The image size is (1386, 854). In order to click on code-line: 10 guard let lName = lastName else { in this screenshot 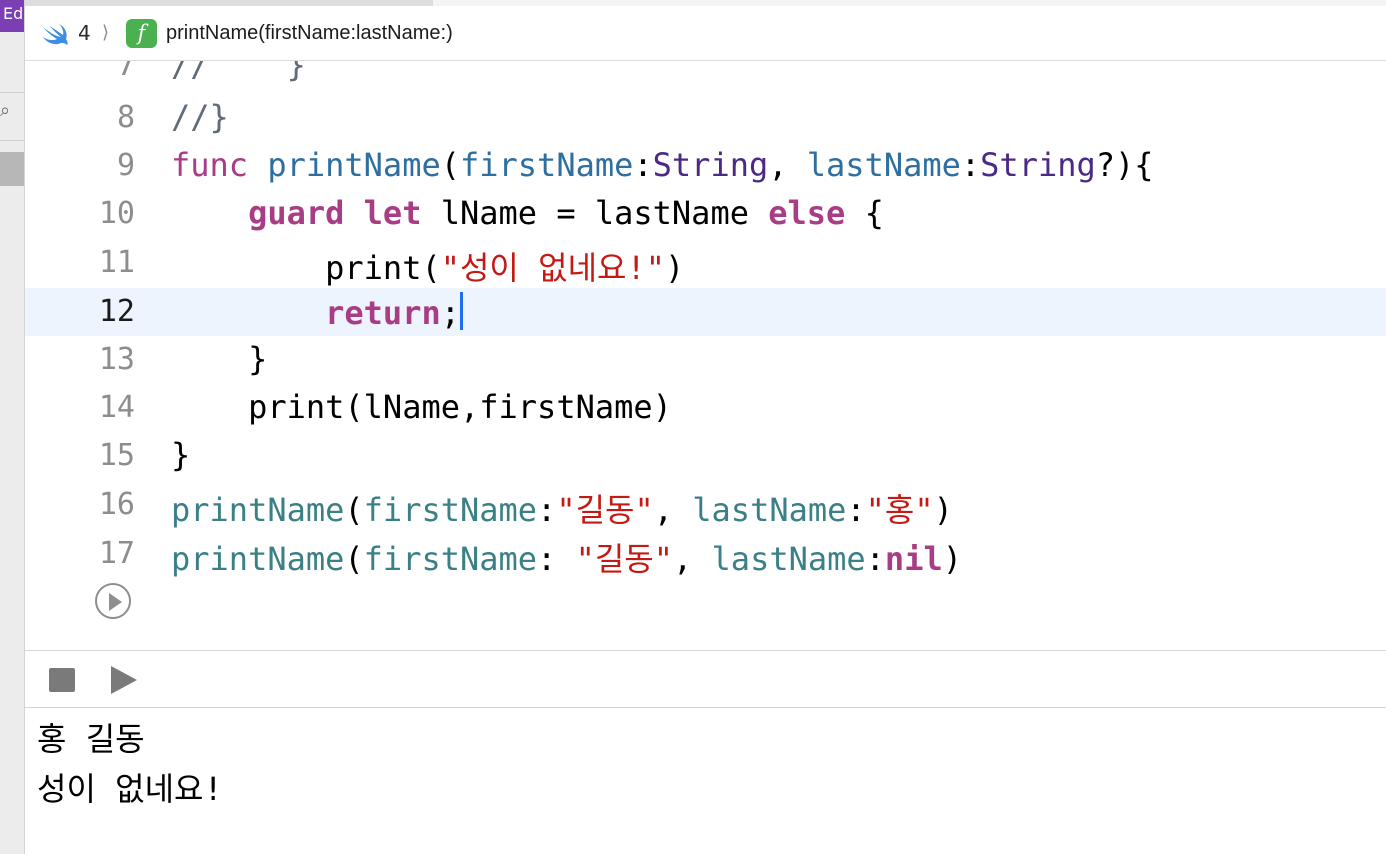, I will do `click(705, 214)`.